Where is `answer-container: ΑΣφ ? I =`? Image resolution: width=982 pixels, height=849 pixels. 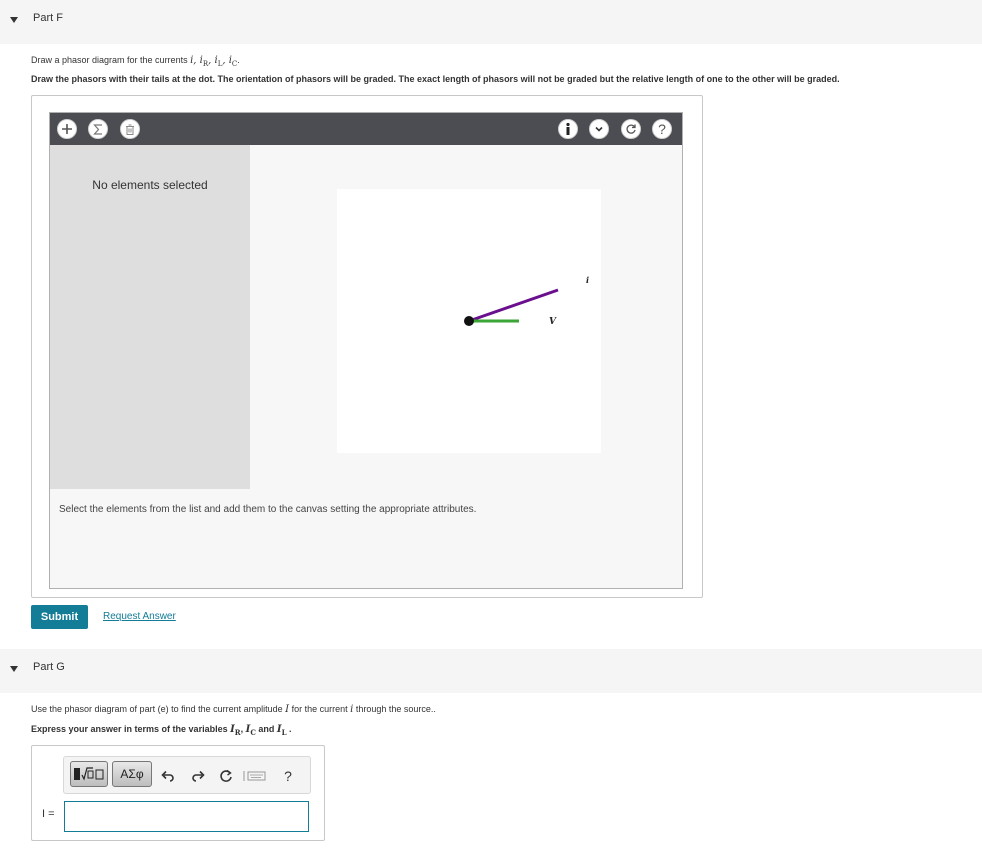 answer-container: ΑΣφ ? I = is located at coordinates (178, 793).